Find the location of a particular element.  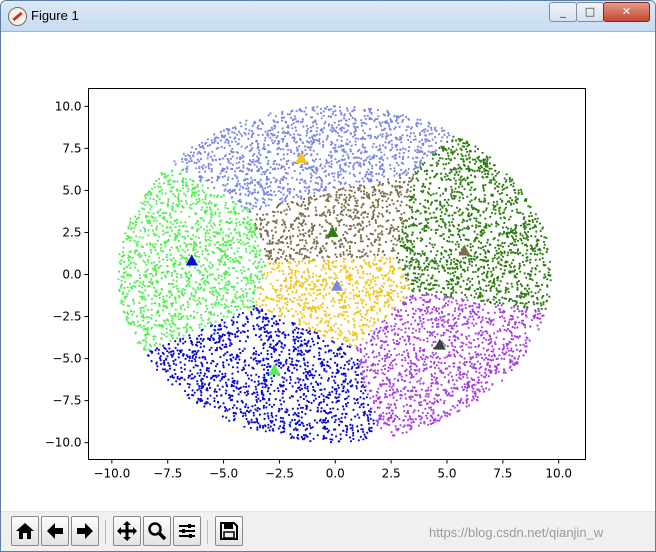

minimize-button: _ is located at coordinates (563, 12).